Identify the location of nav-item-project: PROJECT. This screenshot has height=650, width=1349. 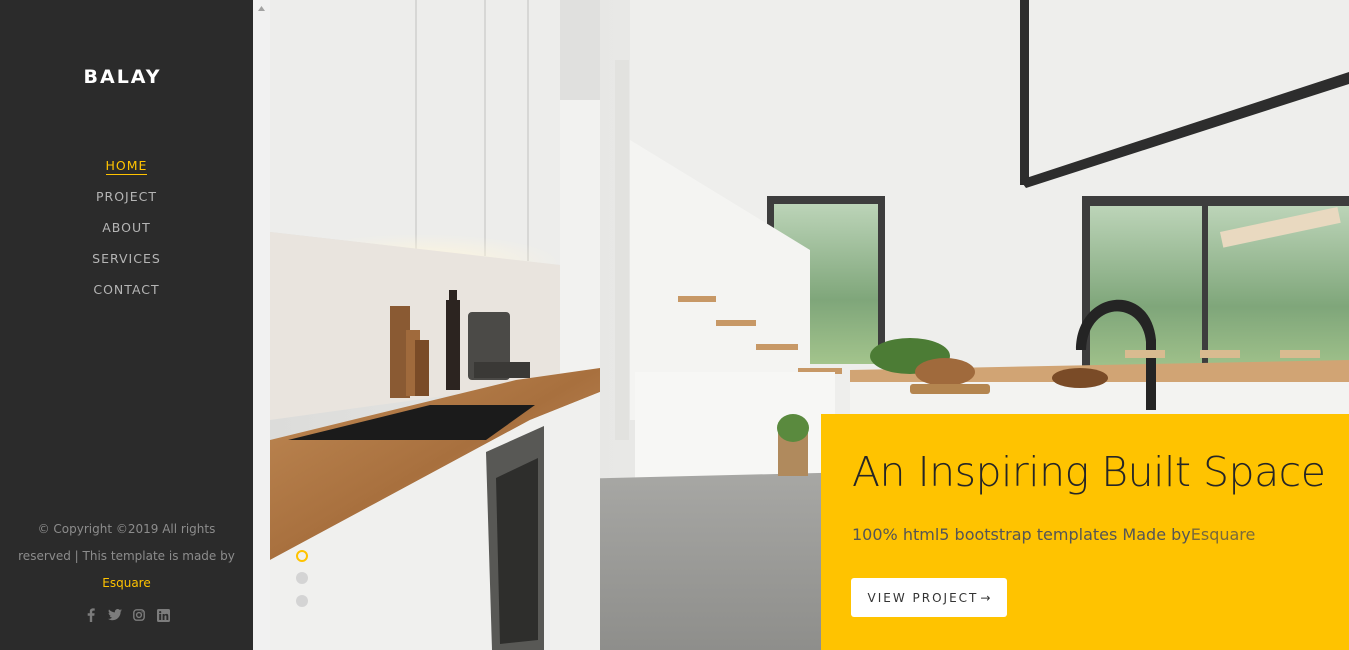
(126, 203).